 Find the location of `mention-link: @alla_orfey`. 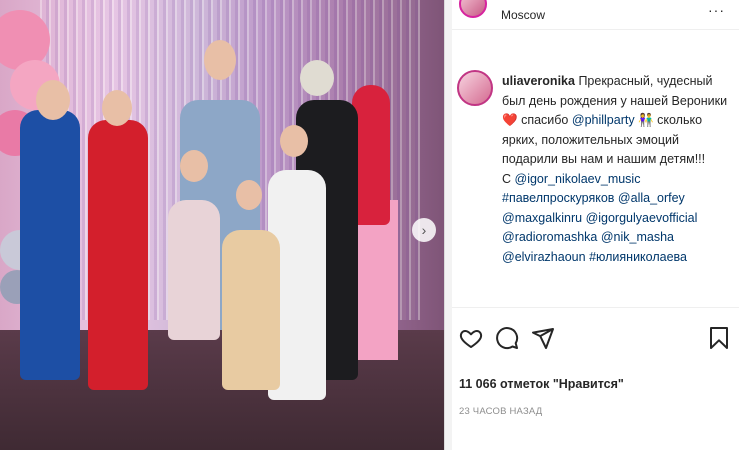

mention-link: @alla_orfey is located at coordinates (651, 198).